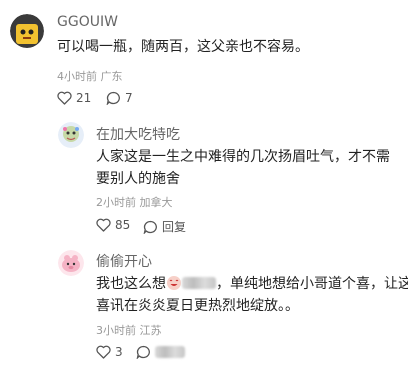 This screenshot has width=408, height=365. I want to click on username: GGOUIW, so click(87, 22).